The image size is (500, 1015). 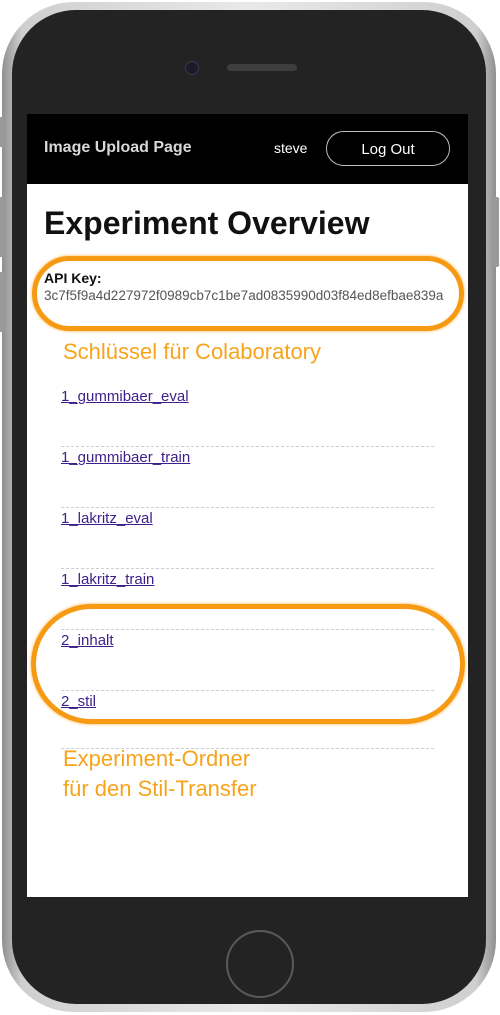 I want to click on key-annotation: Schlüssel für Colaboratory, so click(x=192, y=351).